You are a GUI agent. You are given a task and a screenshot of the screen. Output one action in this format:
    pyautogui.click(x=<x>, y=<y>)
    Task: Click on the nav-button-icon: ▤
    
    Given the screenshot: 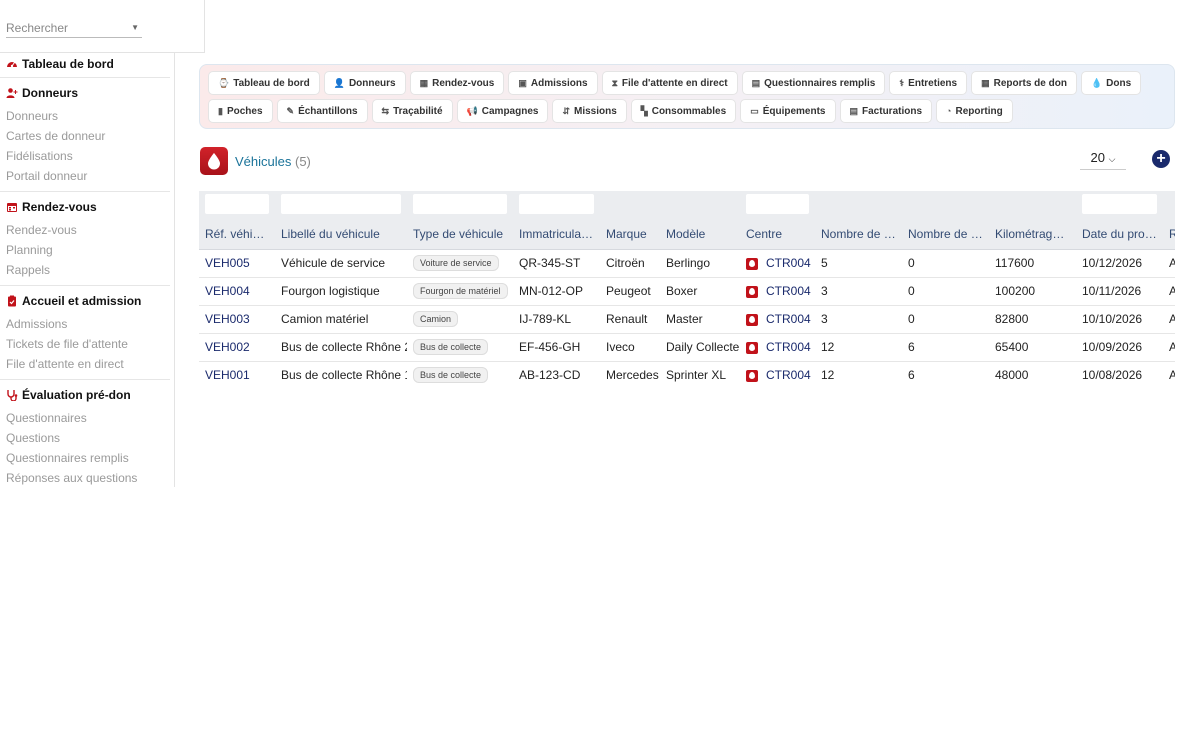 What is the action you would take?
    pyautogui.click(x=854, y=110)
    